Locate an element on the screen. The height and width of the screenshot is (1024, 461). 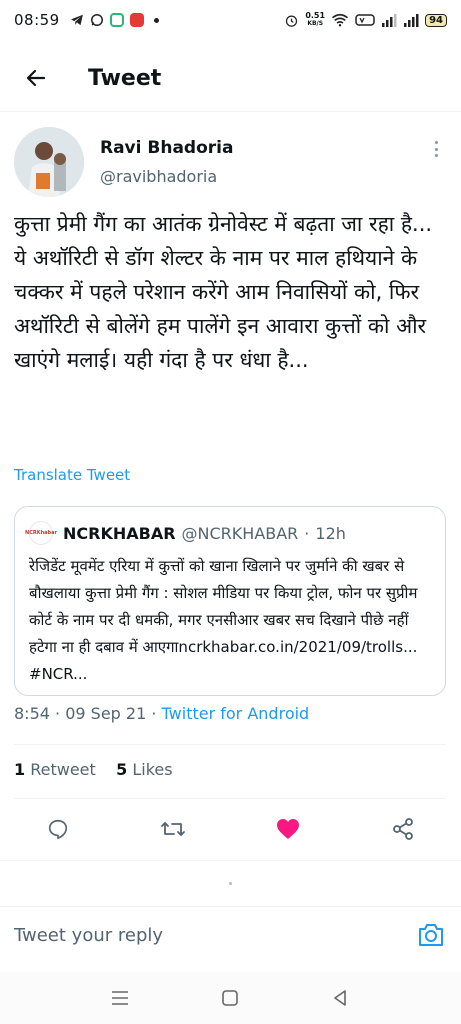
net-speed-unit: KB/S is located at coordinates (315, 23).